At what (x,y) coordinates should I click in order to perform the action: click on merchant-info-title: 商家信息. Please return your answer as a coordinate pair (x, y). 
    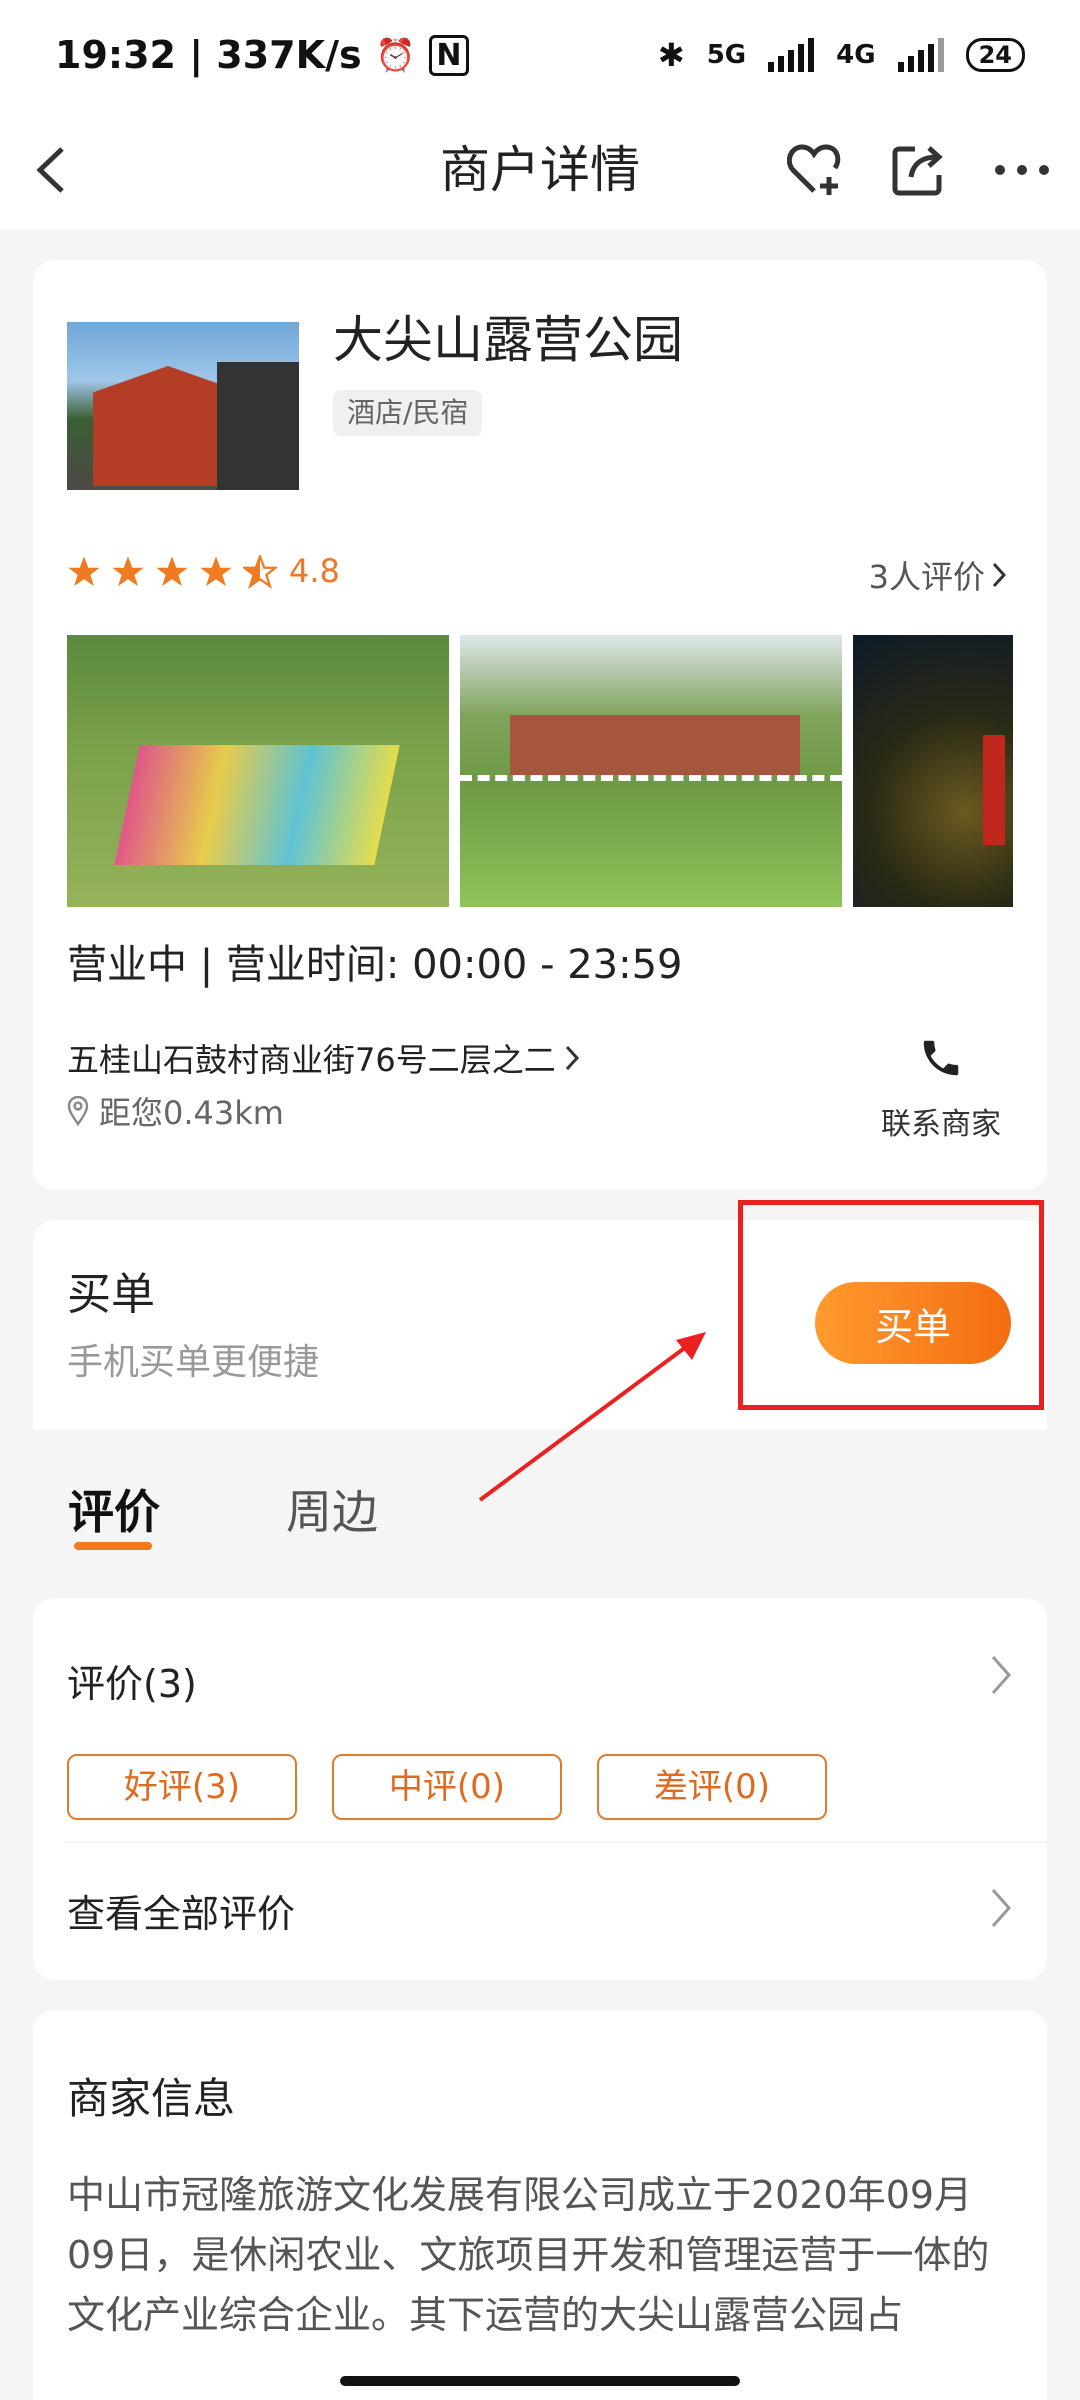
    Looking at the image, I should click on (151, 2098).